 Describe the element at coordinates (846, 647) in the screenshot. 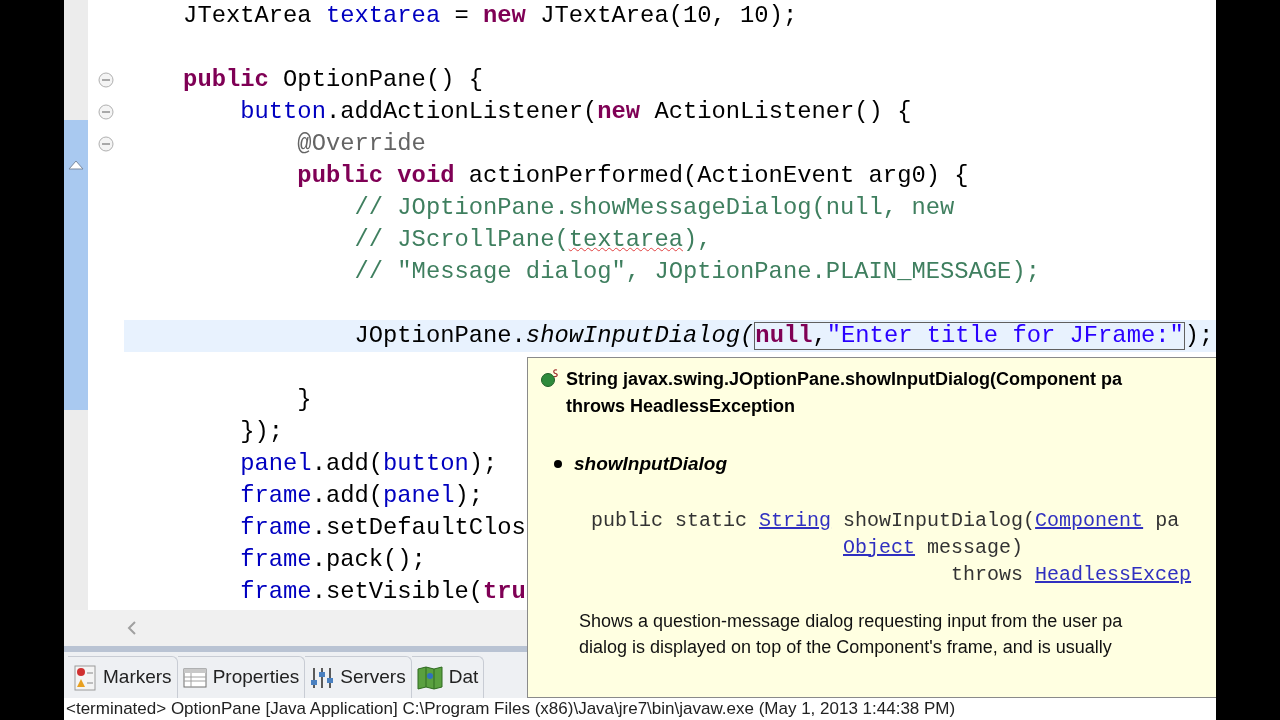

I see `description-text: dialog is displayed on top of the Component's frame, and is usually` at that location.